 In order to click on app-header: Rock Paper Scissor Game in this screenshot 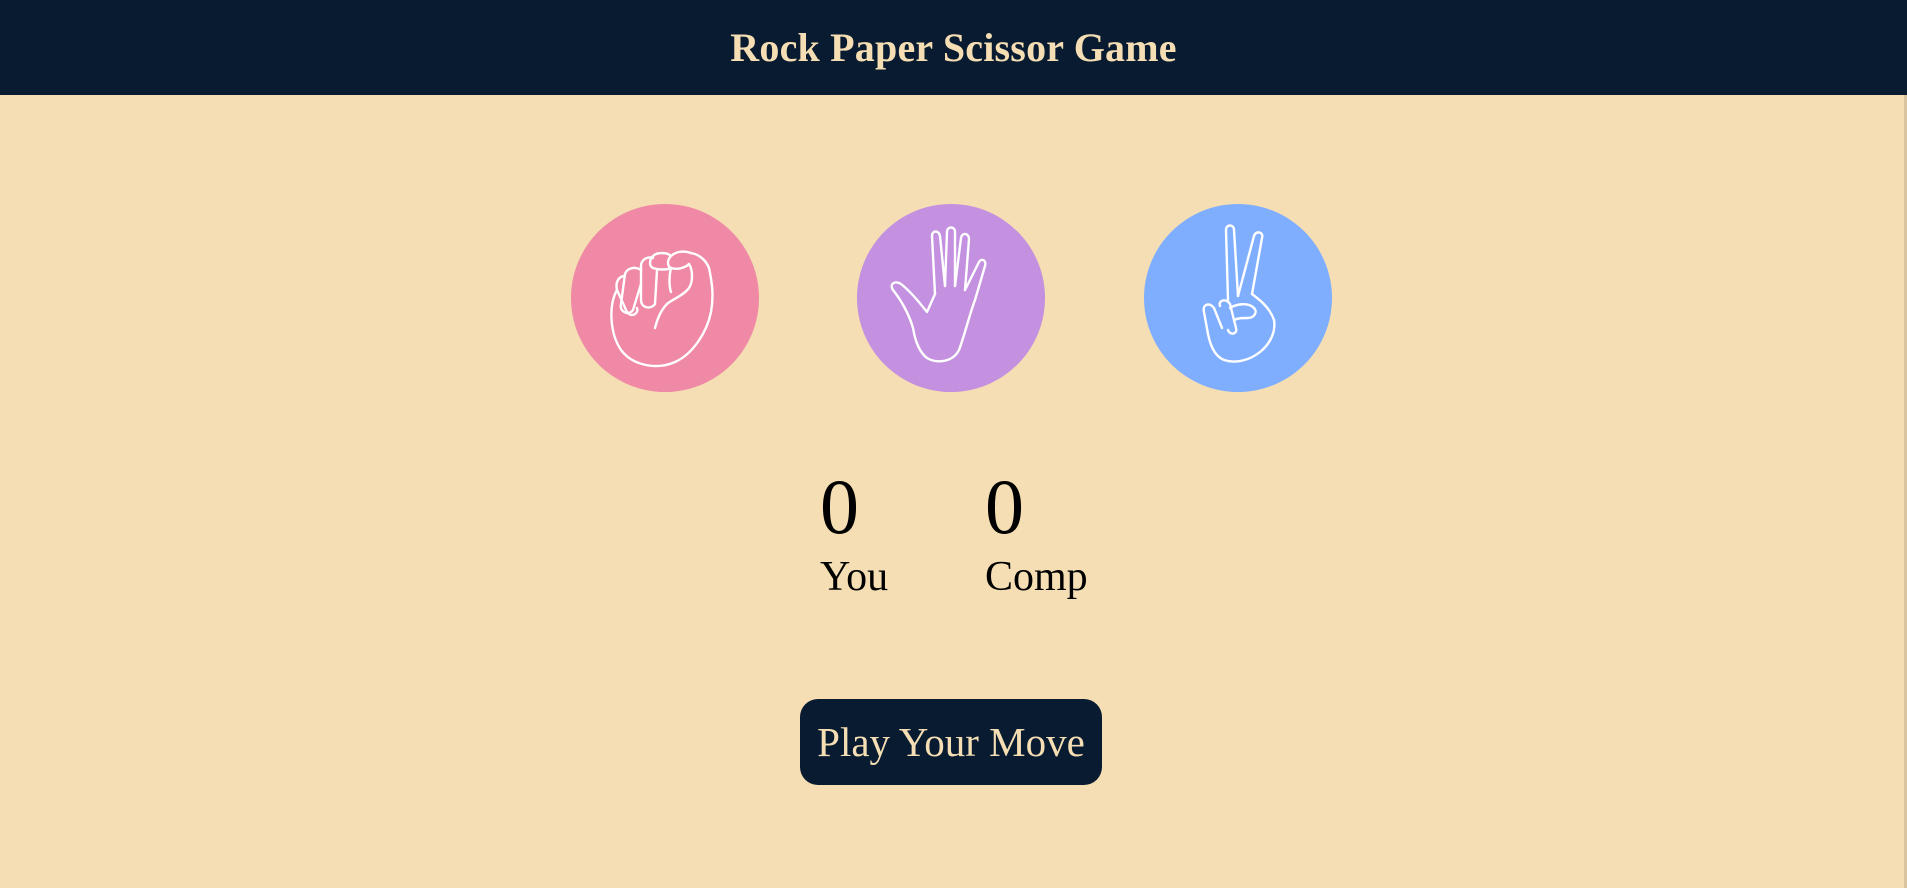, I will do `click(953, 47)`.